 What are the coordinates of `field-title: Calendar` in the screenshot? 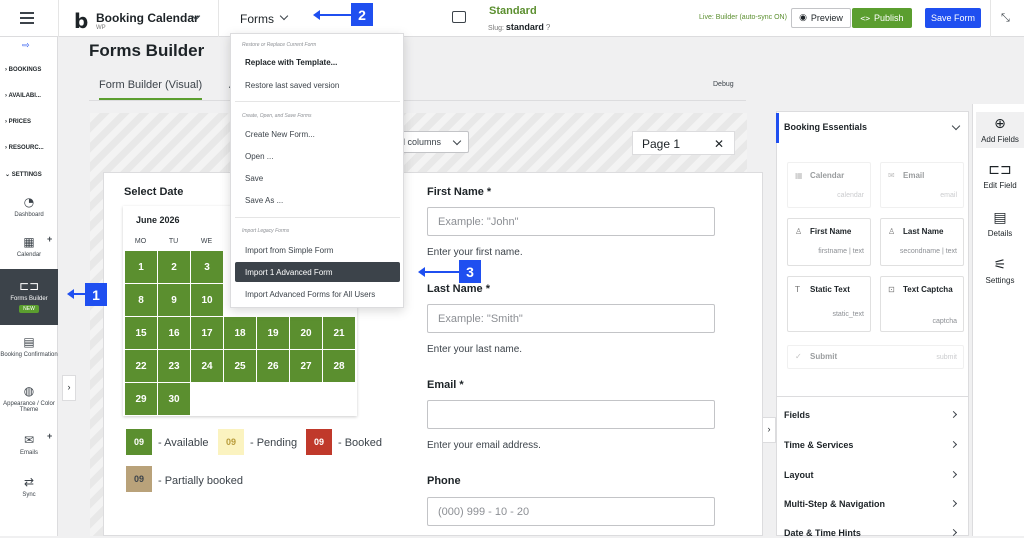 It's located at (827, 175).